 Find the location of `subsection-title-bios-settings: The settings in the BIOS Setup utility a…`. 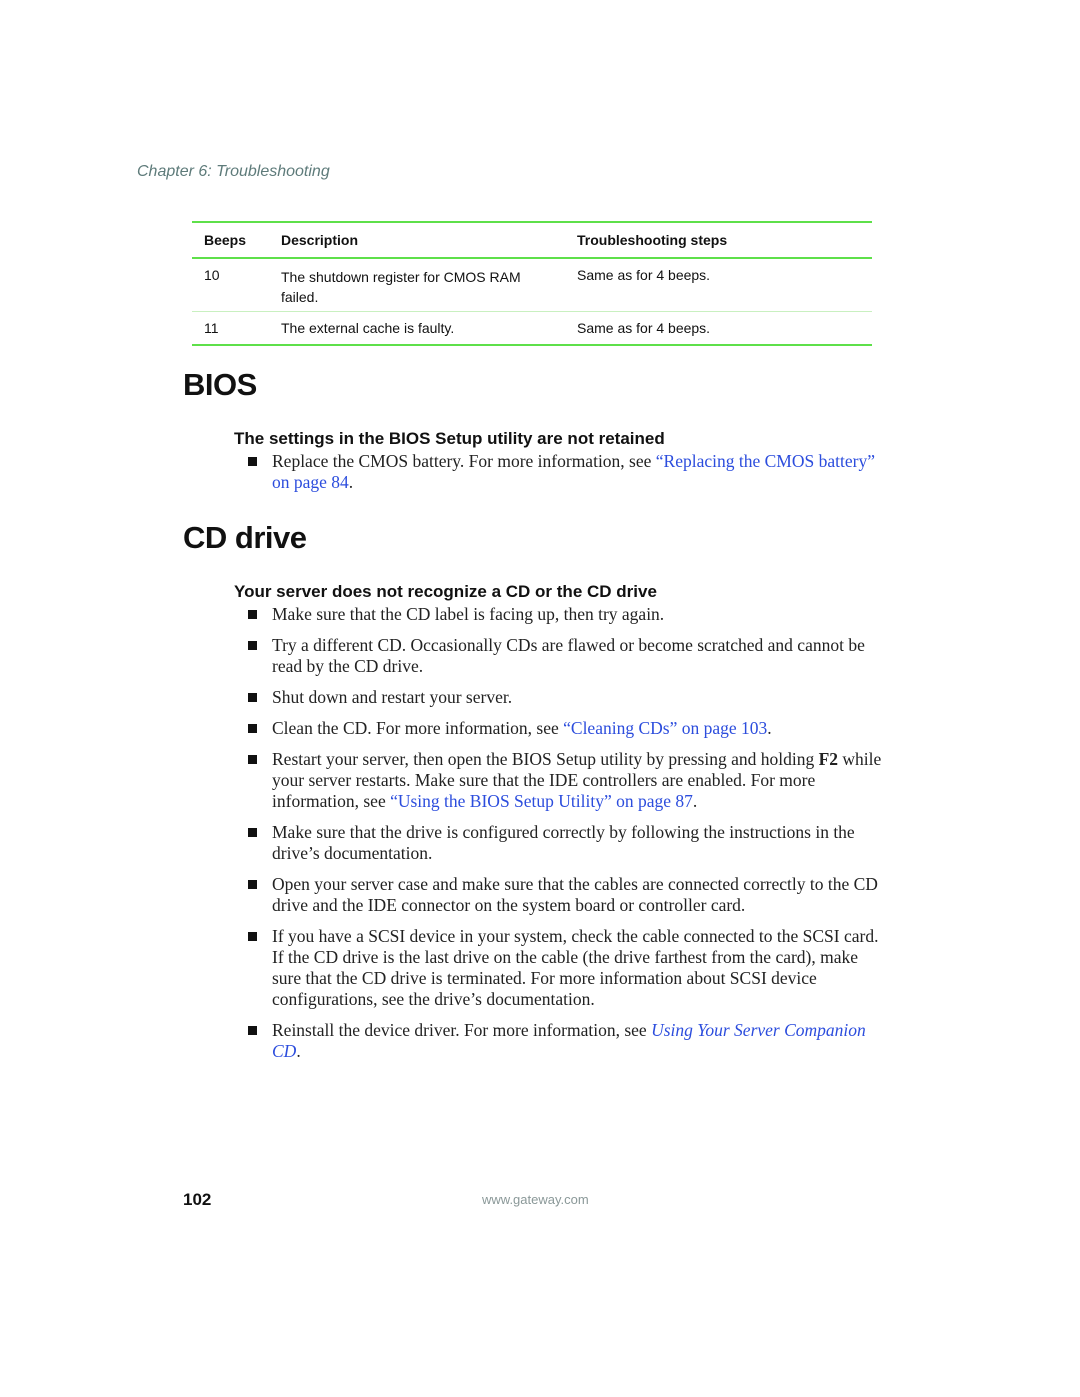

subsection-title-bios-settings: The settings in the BIOS Setup utility a… is located at coordinates (449, 438).